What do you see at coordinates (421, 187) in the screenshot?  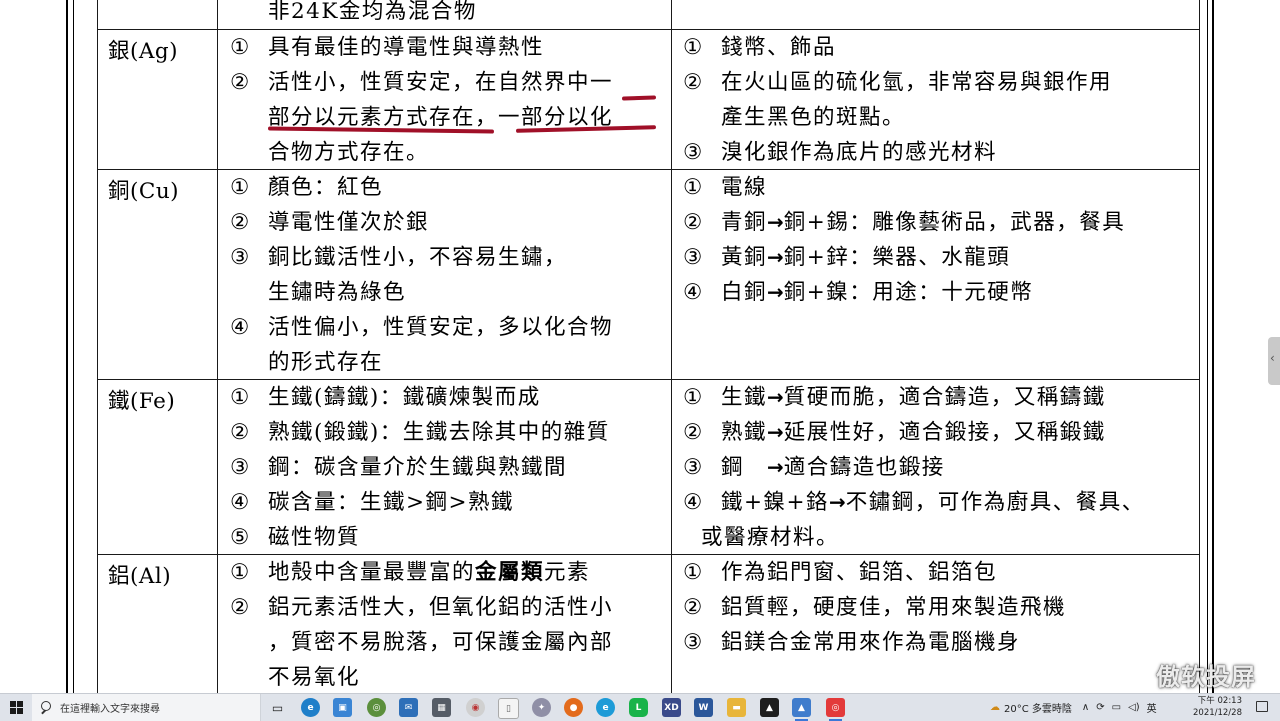 I see `list-item: ① 顏色：紅色` at bounding box center [421, 187].